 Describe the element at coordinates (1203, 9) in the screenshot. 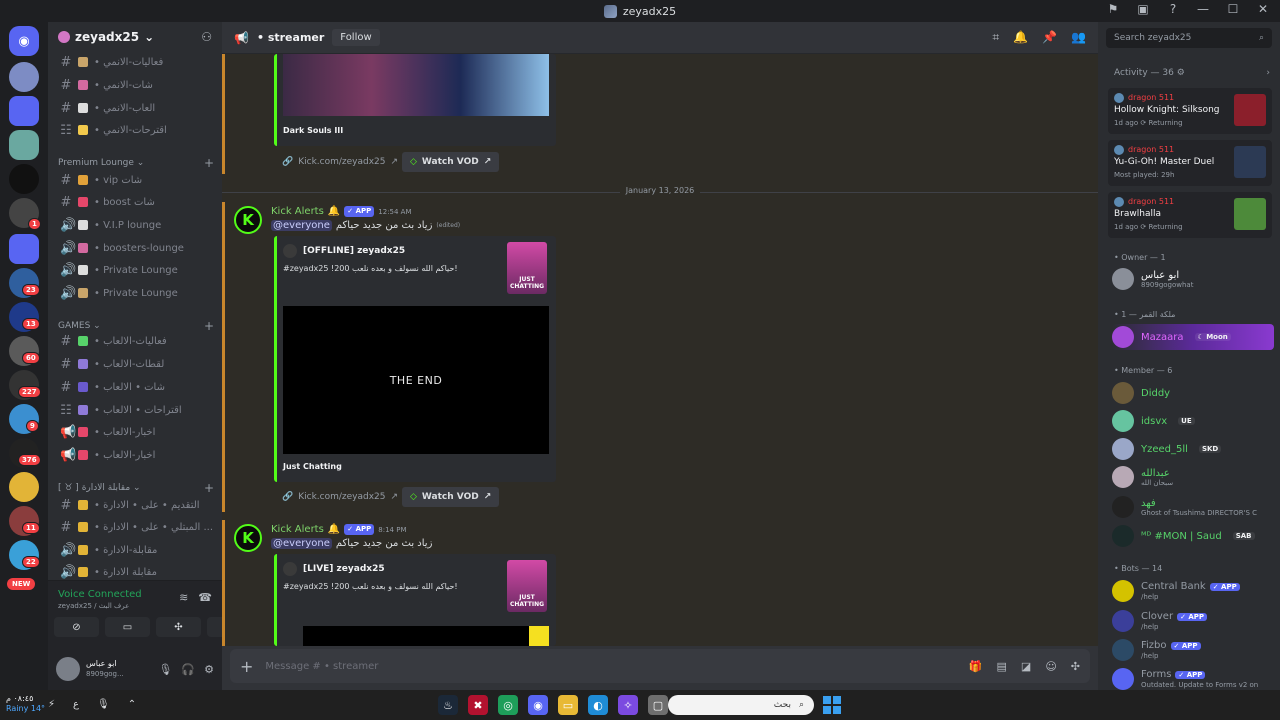

I see `minimize-button: —` at that location.